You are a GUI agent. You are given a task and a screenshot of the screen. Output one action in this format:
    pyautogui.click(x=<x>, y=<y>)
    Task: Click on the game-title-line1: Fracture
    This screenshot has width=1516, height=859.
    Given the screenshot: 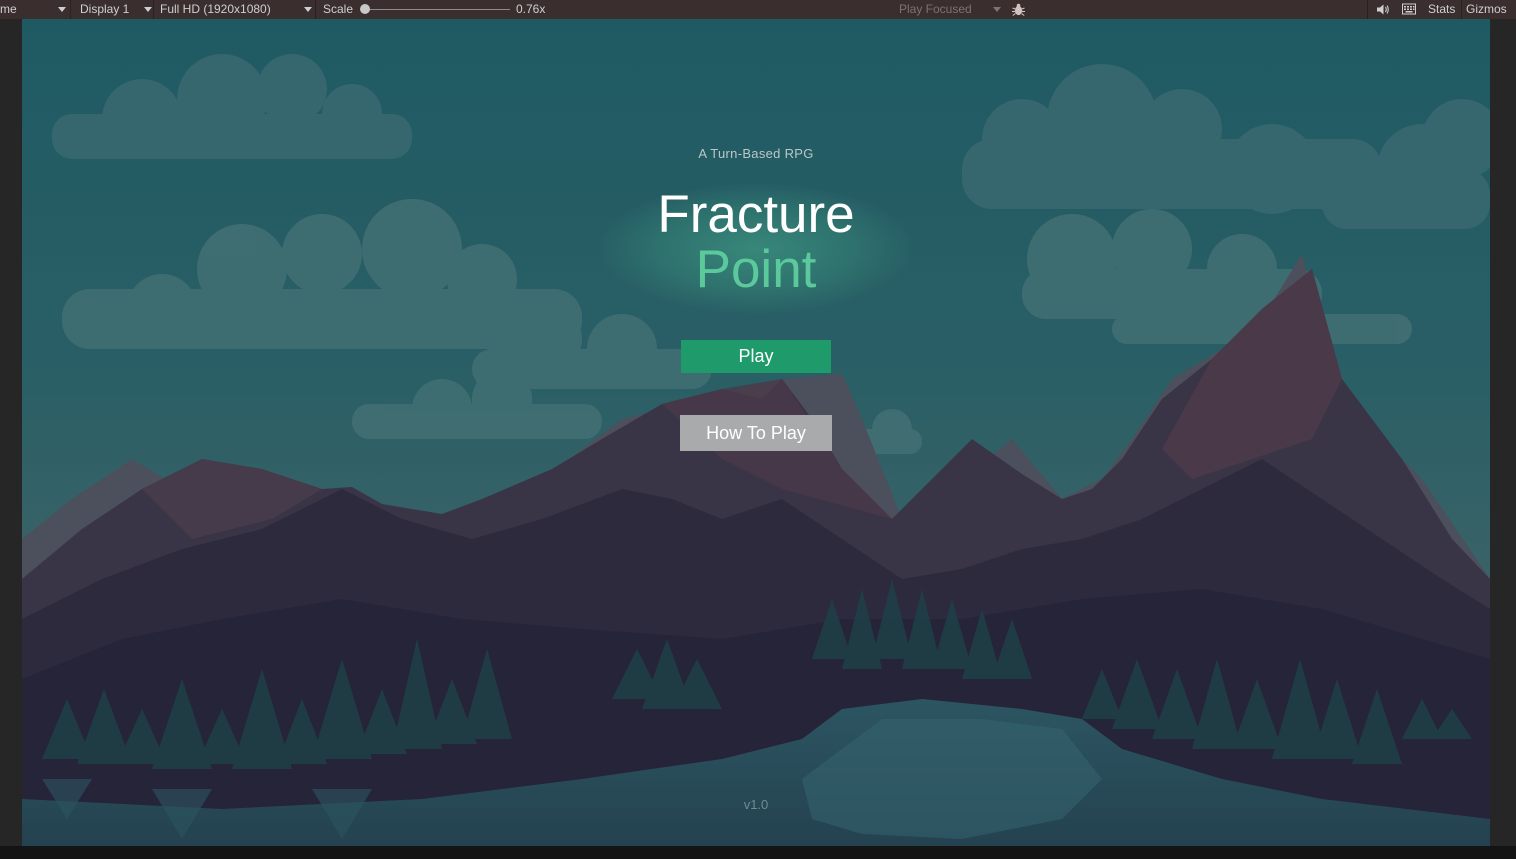 What is the action you would take?
    pyautogui.click(x=756, y=214)
    